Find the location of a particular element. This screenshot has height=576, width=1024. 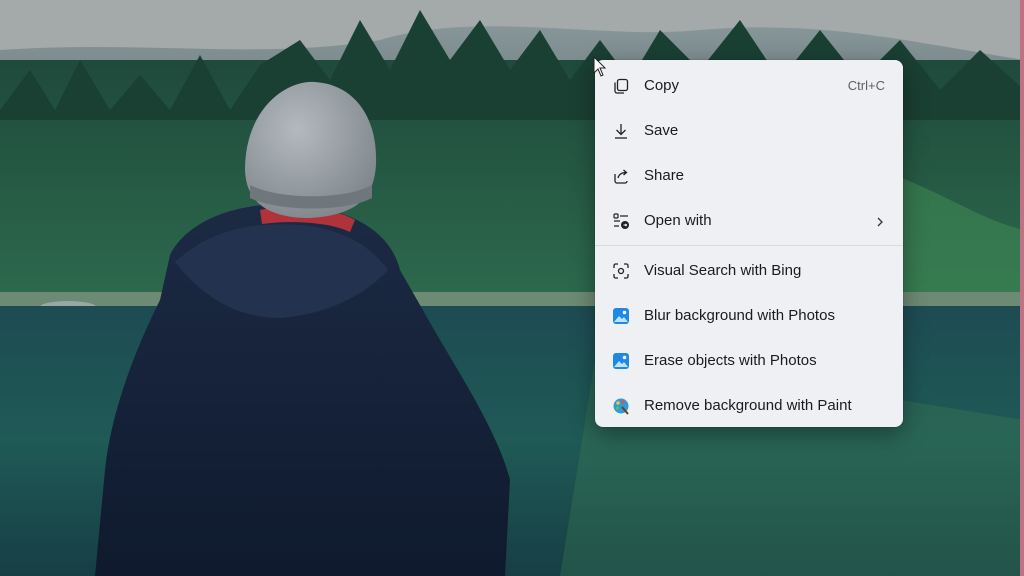

shortcut-text: Ctrl+C is located at coordinates (866, 85).